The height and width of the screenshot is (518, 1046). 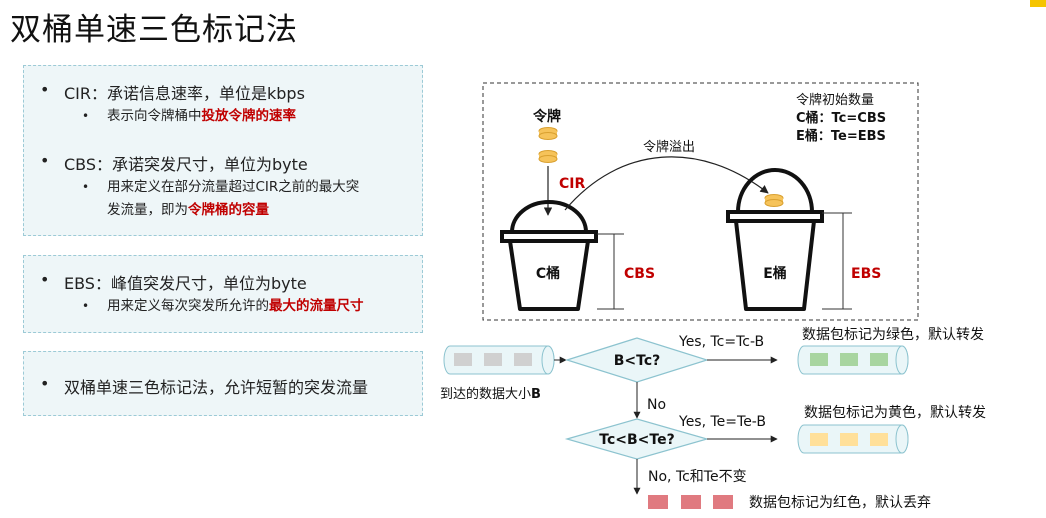 I want to click on green-result-label: 数据包标记为绿色，默认转发, so click(x=893, y=334).